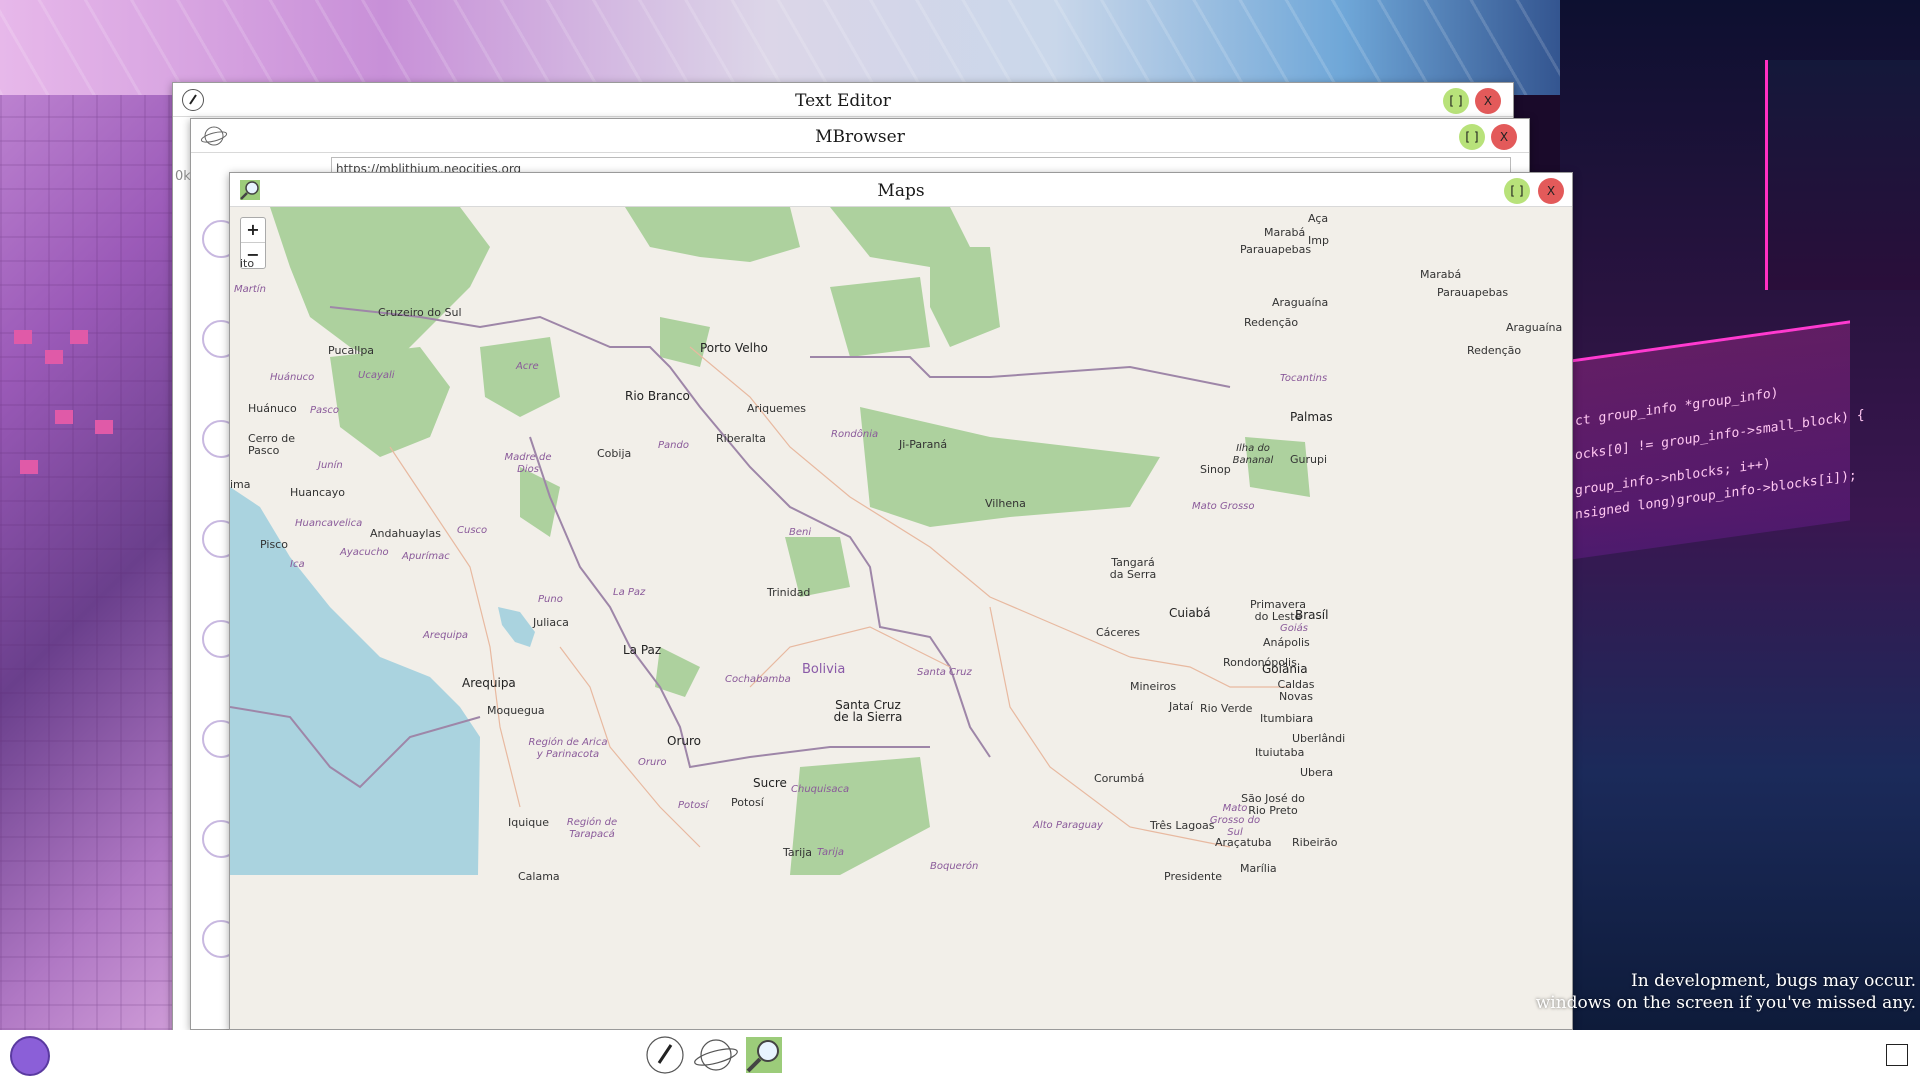 This screenshot has width=1920, height=1080. I want to click on region-label: Potosí, so click(693, 805).